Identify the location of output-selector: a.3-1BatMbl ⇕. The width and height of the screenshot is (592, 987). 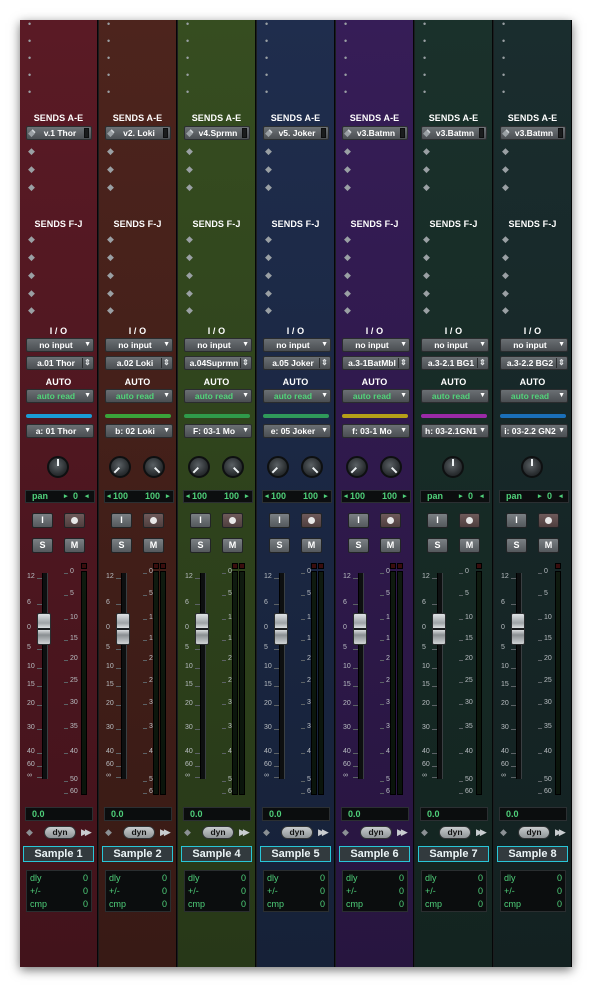
(376, 363).